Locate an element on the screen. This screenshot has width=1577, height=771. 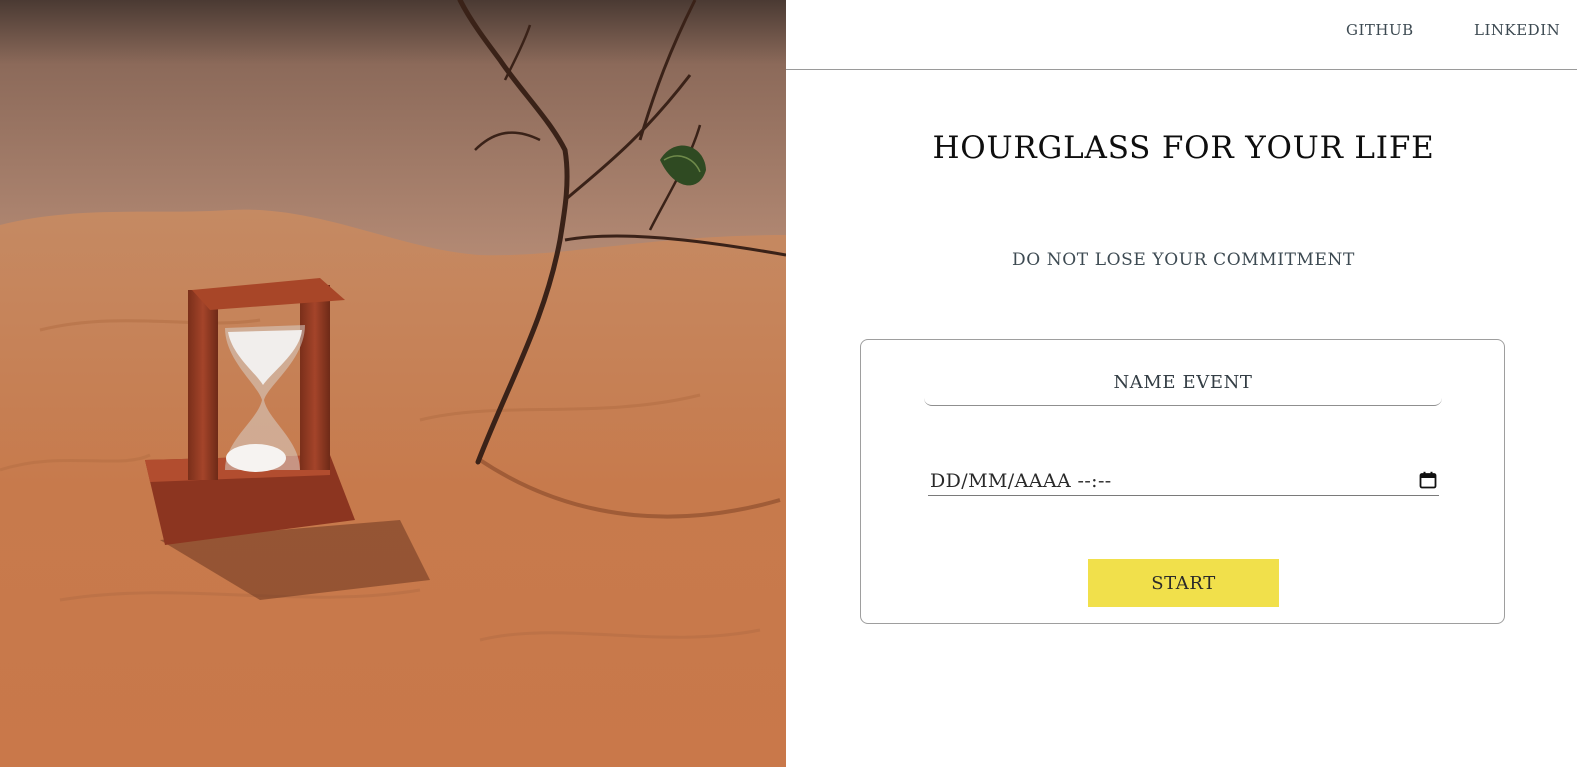
event-datetime-input: DD/MM/AAAA --:-- is located at coordinates (1183, 481).